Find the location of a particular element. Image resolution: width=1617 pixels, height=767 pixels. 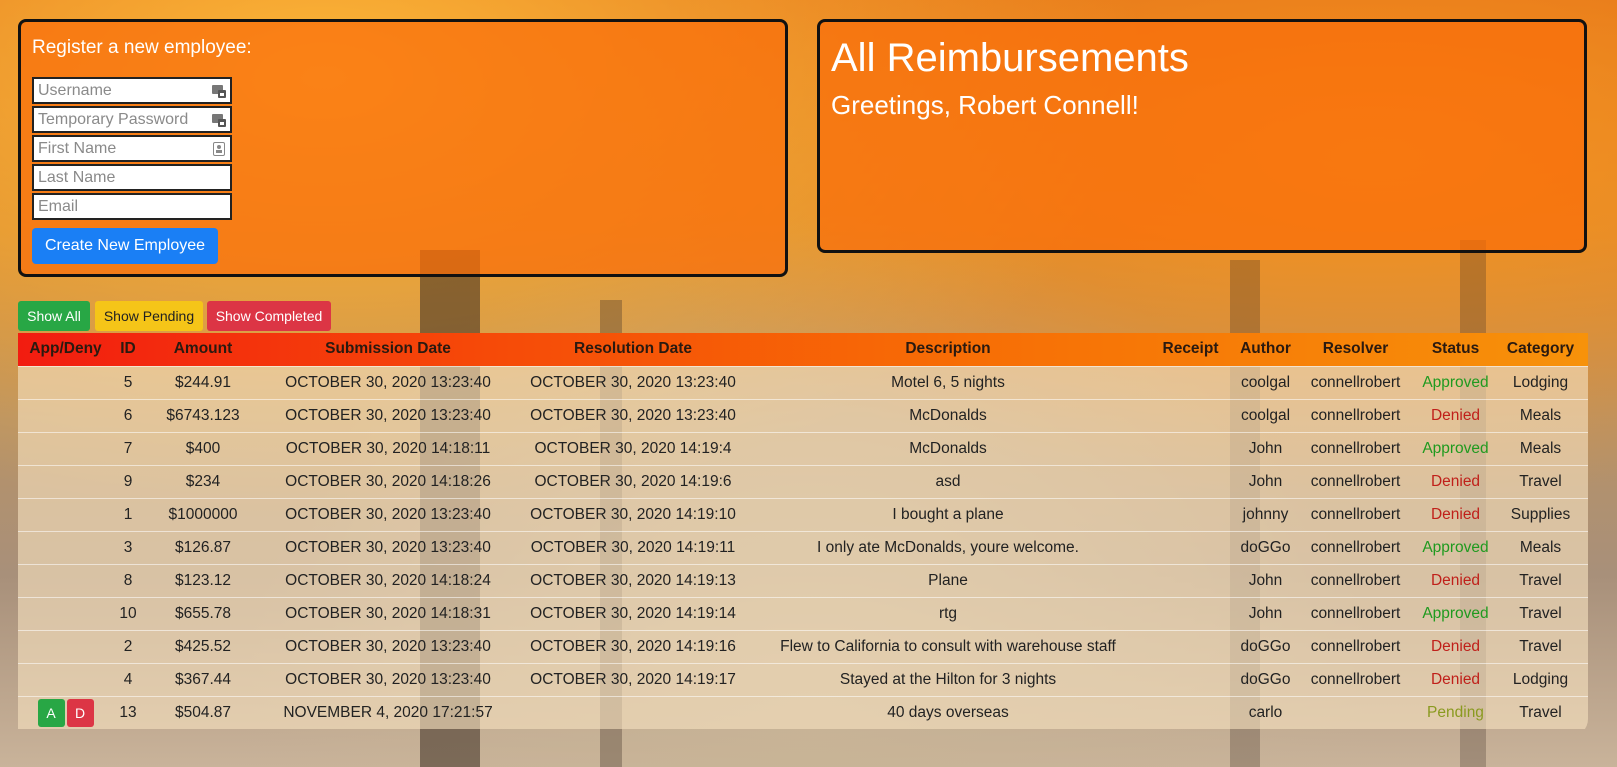

cell-author: coolgal is located at coordinates (1265, 382).